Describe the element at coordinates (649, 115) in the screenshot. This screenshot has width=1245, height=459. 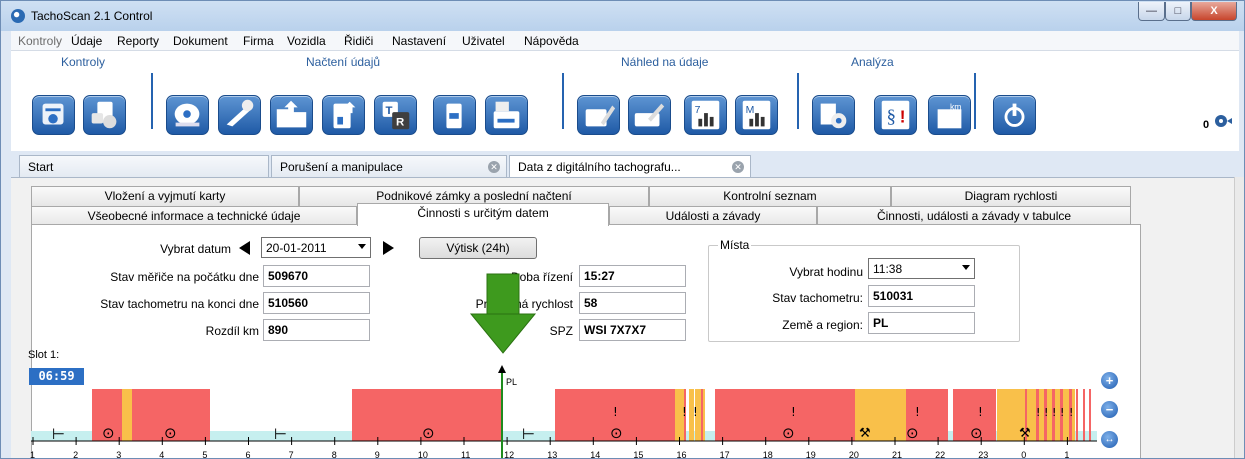
I see `card-edit-2-icon` at that location.